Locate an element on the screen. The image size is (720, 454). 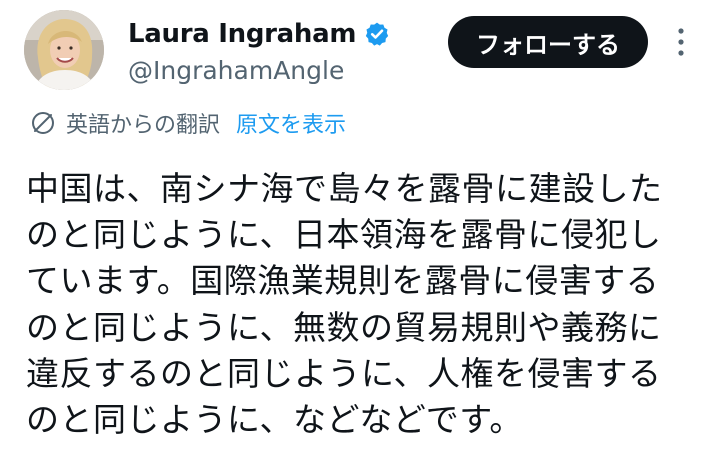
author-name-row: Laura Ingraham is located at coordinates (259, 34).